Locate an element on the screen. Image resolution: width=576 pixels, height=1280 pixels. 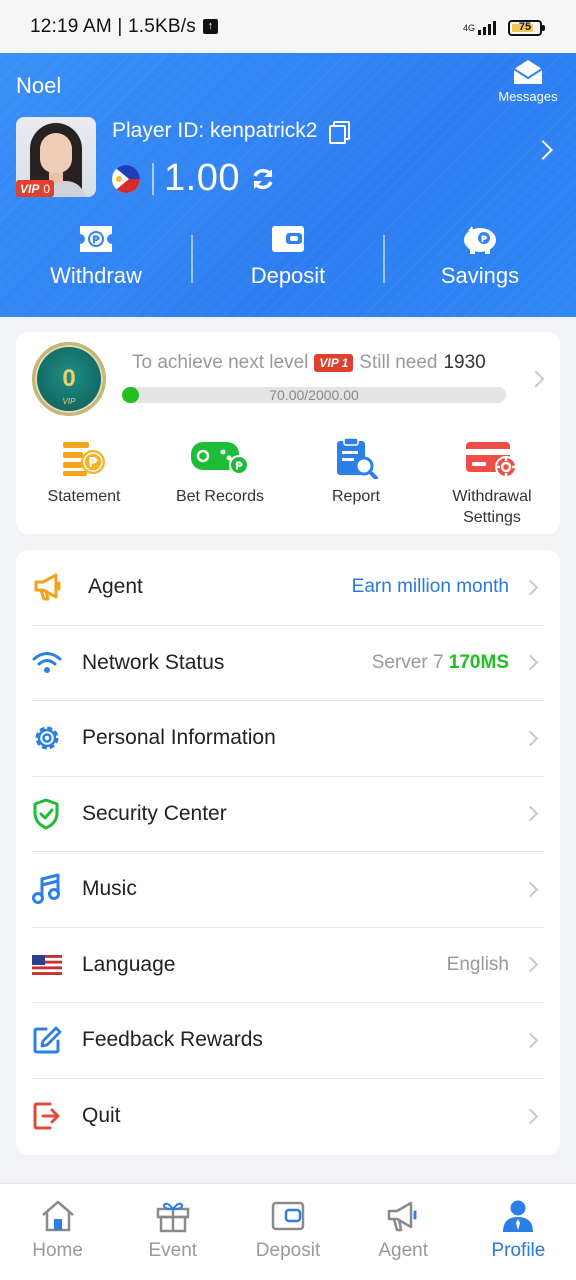
logout-icon is located at coordinates (57, 1116).